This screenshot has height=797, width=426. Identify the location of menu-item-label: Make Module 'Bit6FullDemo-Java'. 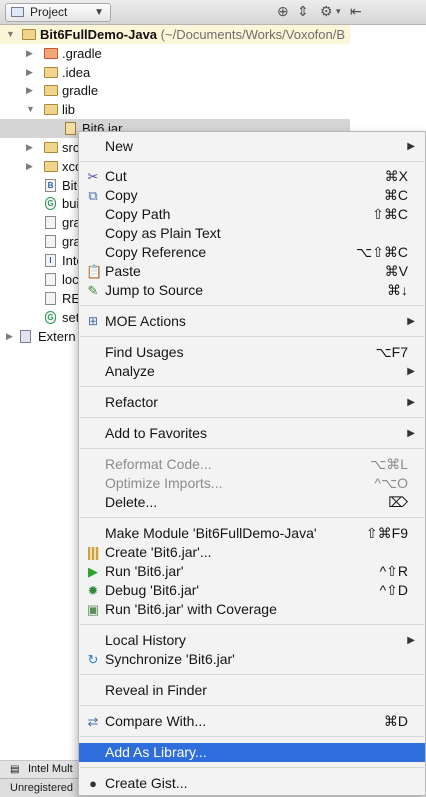
(211, 533).